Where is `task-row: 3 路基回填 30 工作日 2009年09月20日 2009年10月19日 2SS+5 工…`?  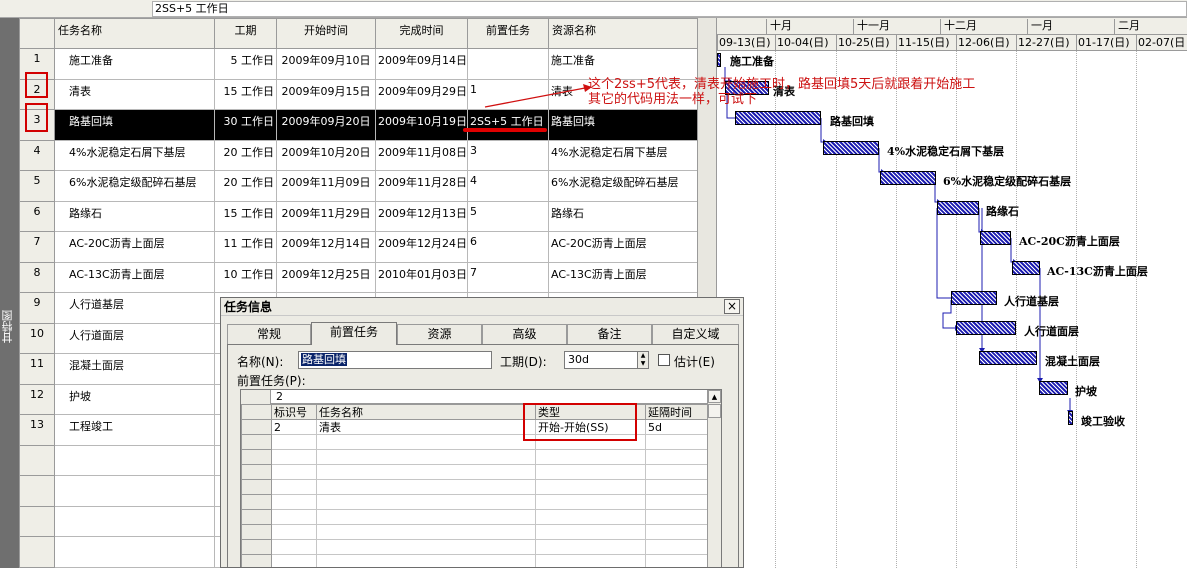 task-row: 3 路基回填 30 工作日 2009年09月20日 2009年10月19日 2SS+5 工… is located at coordinates (358, 125).